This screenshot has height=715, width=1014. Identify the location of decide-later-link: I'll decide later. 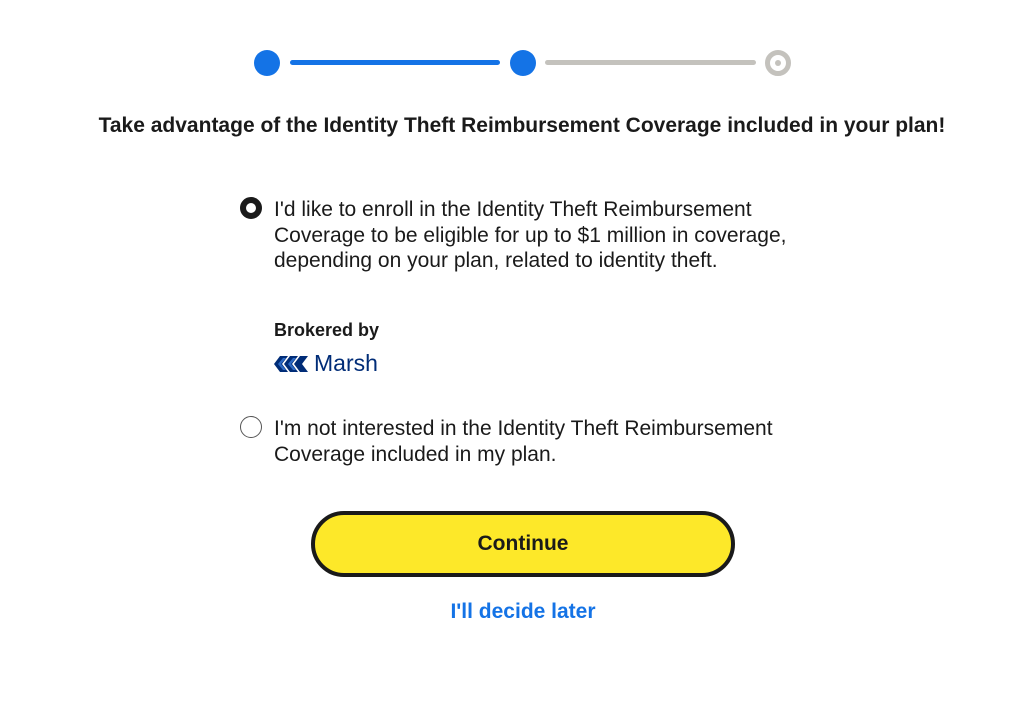
(523, 612).